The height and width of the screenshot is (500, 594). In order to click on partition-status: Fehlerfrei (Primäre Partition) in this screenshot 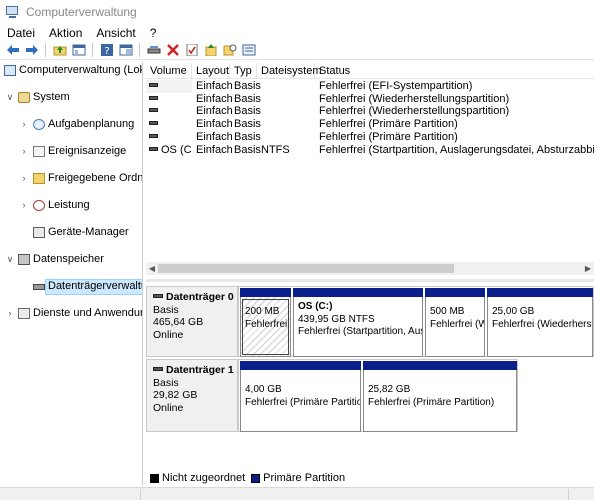, I will do `click(303, 402)`.